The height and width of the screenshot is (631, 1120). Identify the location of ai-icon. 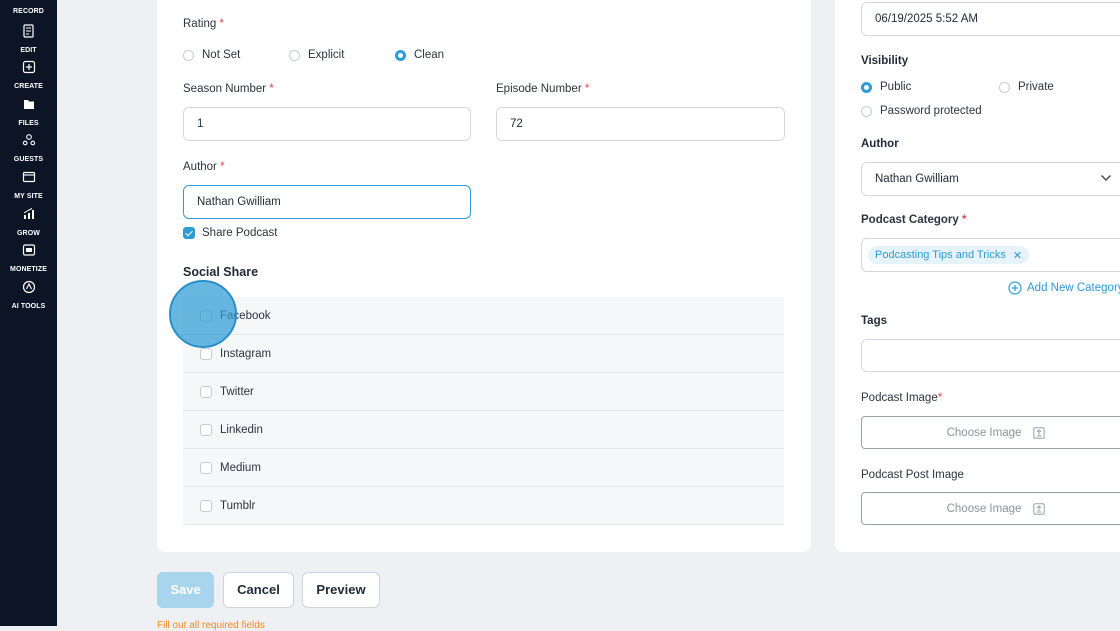
(28, 287).